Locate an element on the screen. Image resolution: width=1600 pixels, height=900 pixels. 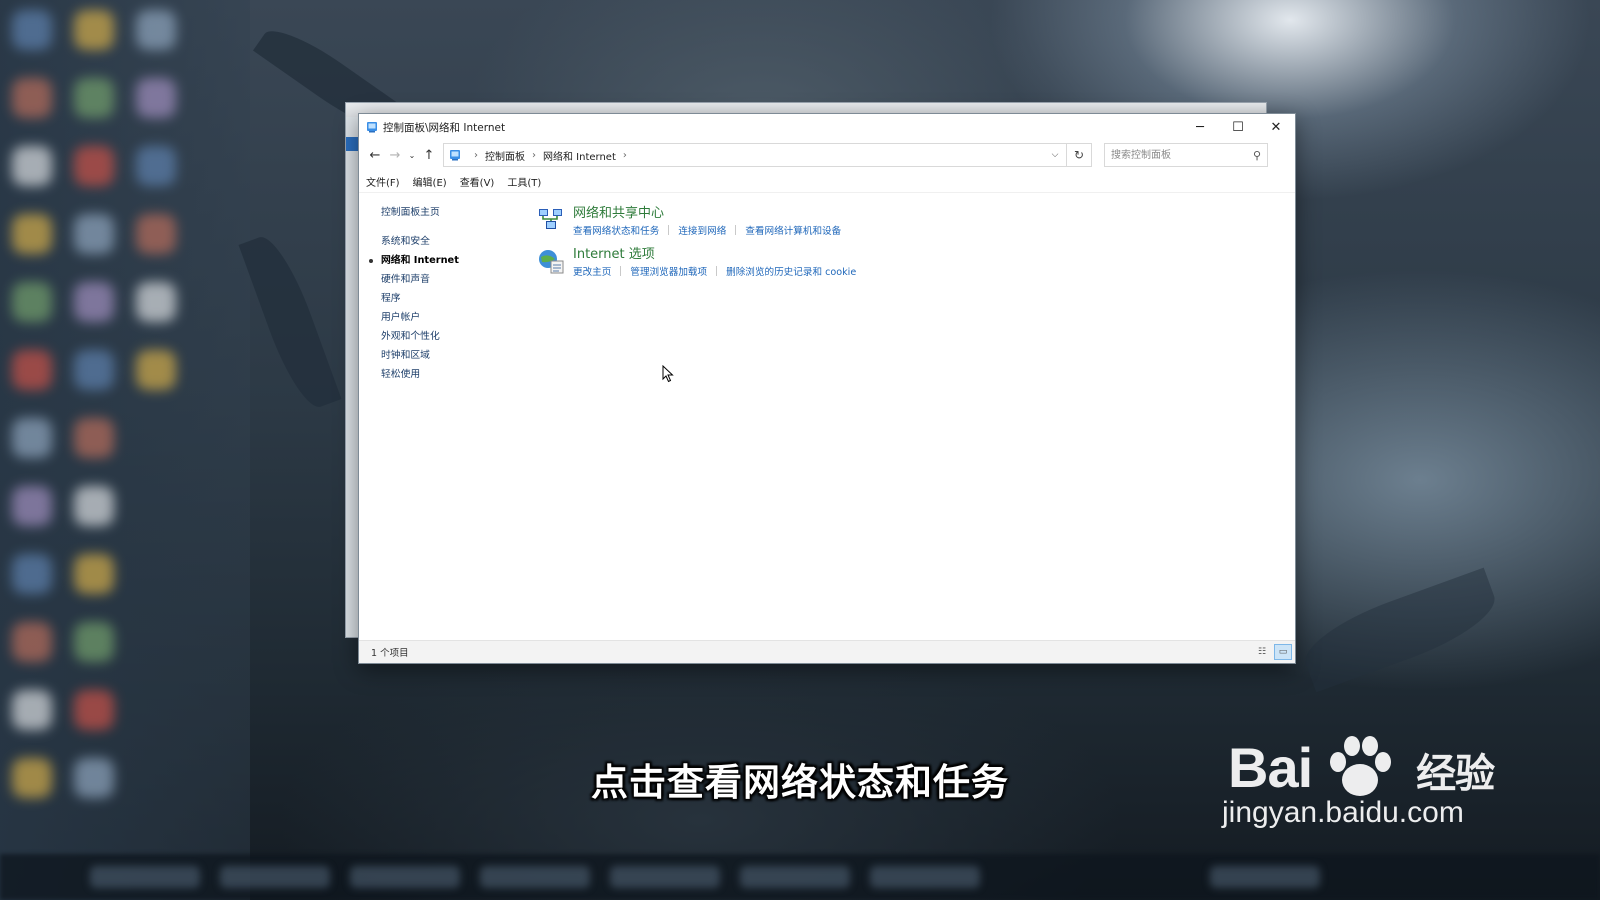
forward-button: → is located at coordinates (395, 155).